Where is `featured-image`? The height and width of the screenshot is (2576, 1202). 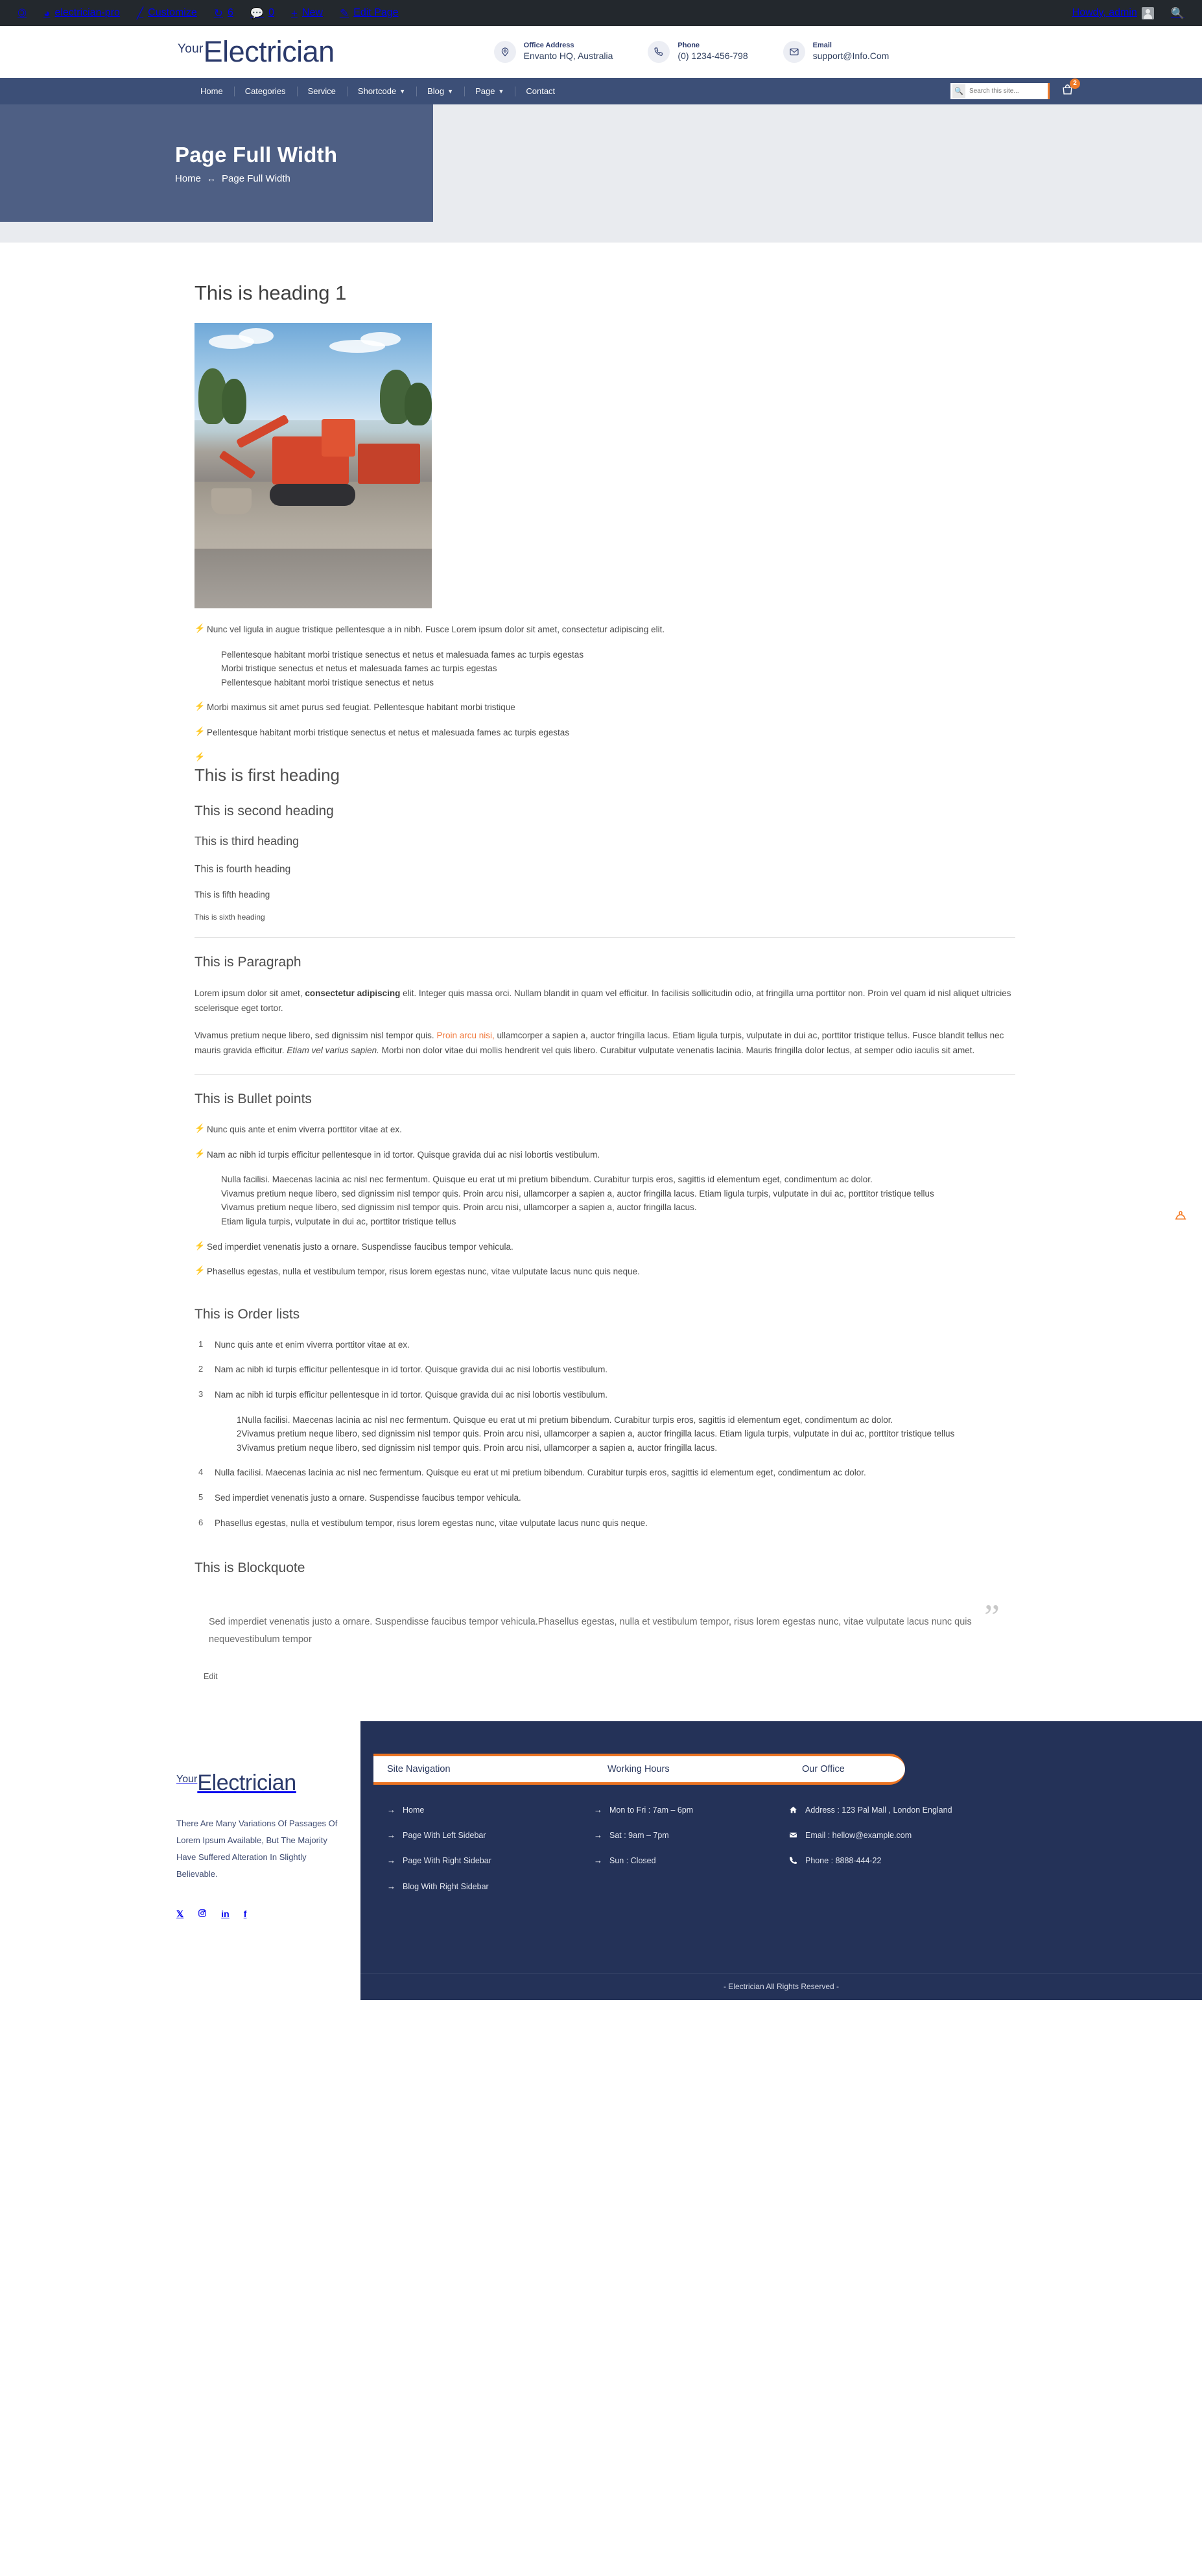
featured-image is located at coordinates (313, 465).